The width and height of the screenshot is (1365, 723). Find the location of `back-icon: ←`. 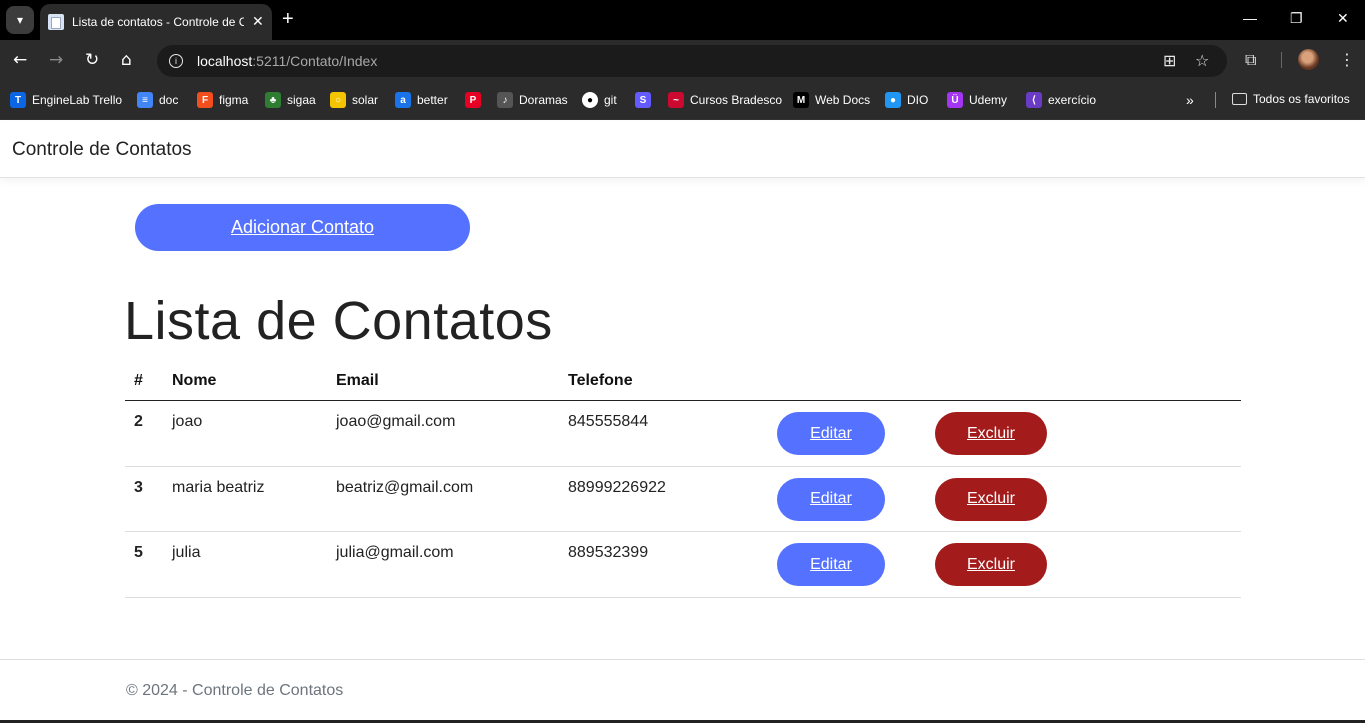

back-icon: ← is located at coordinates (20, 60).